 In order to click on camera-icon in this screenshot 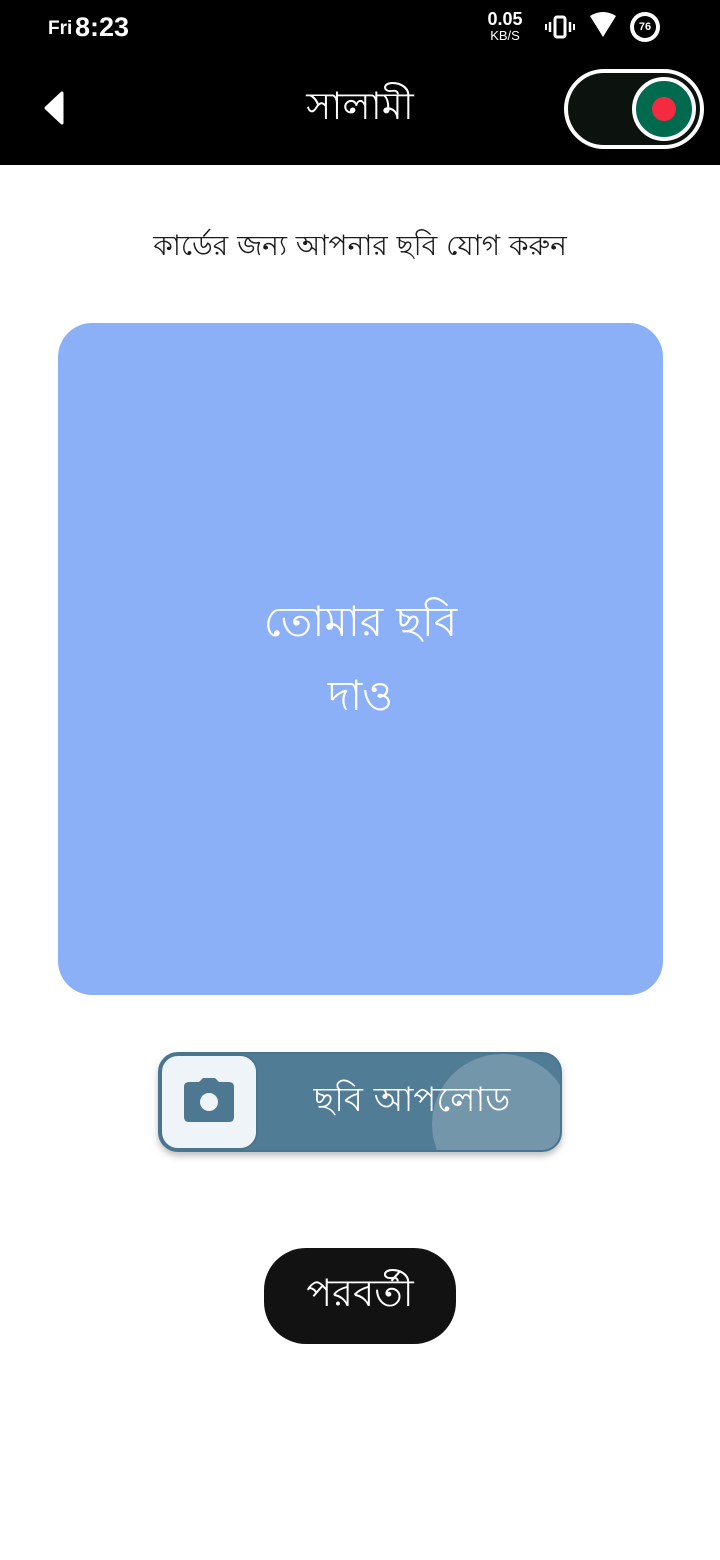, I will do `click(209, 1102)`.